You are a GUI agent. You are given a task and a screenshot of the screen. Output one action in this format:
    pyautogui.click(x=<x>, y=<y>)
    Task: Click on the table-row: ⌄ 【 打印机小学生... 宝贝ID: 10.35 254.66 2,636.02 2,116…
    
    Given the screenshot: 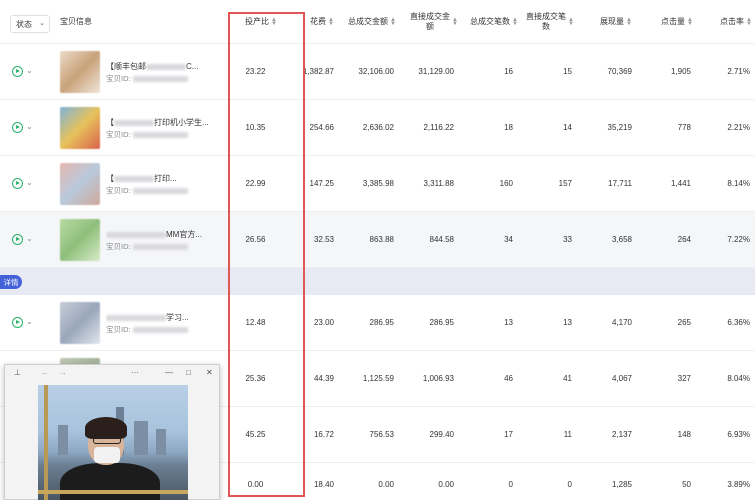 What is the action you would take?
    pyautogui.click(x=377, y=128)
    